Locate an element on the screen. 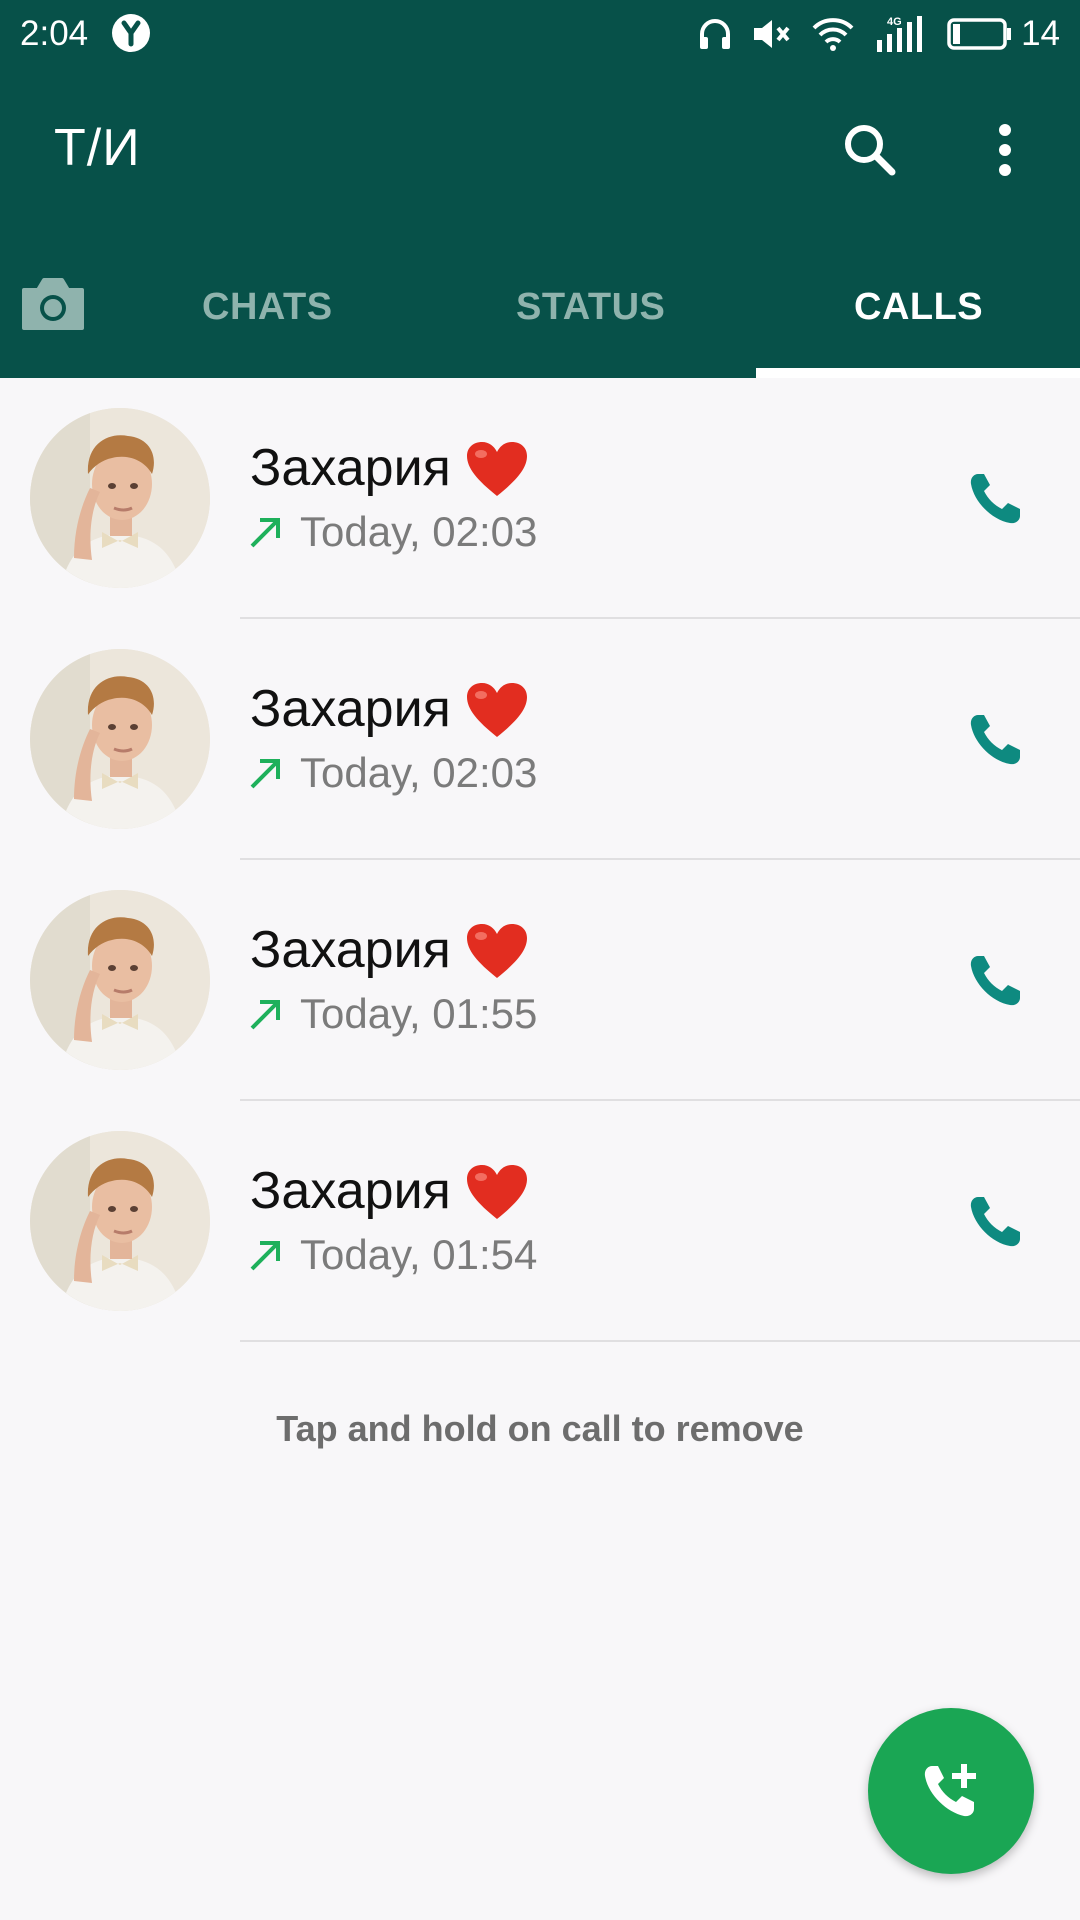  status-bar: 2:04 4G 14 is located at coordinates (540, 34).